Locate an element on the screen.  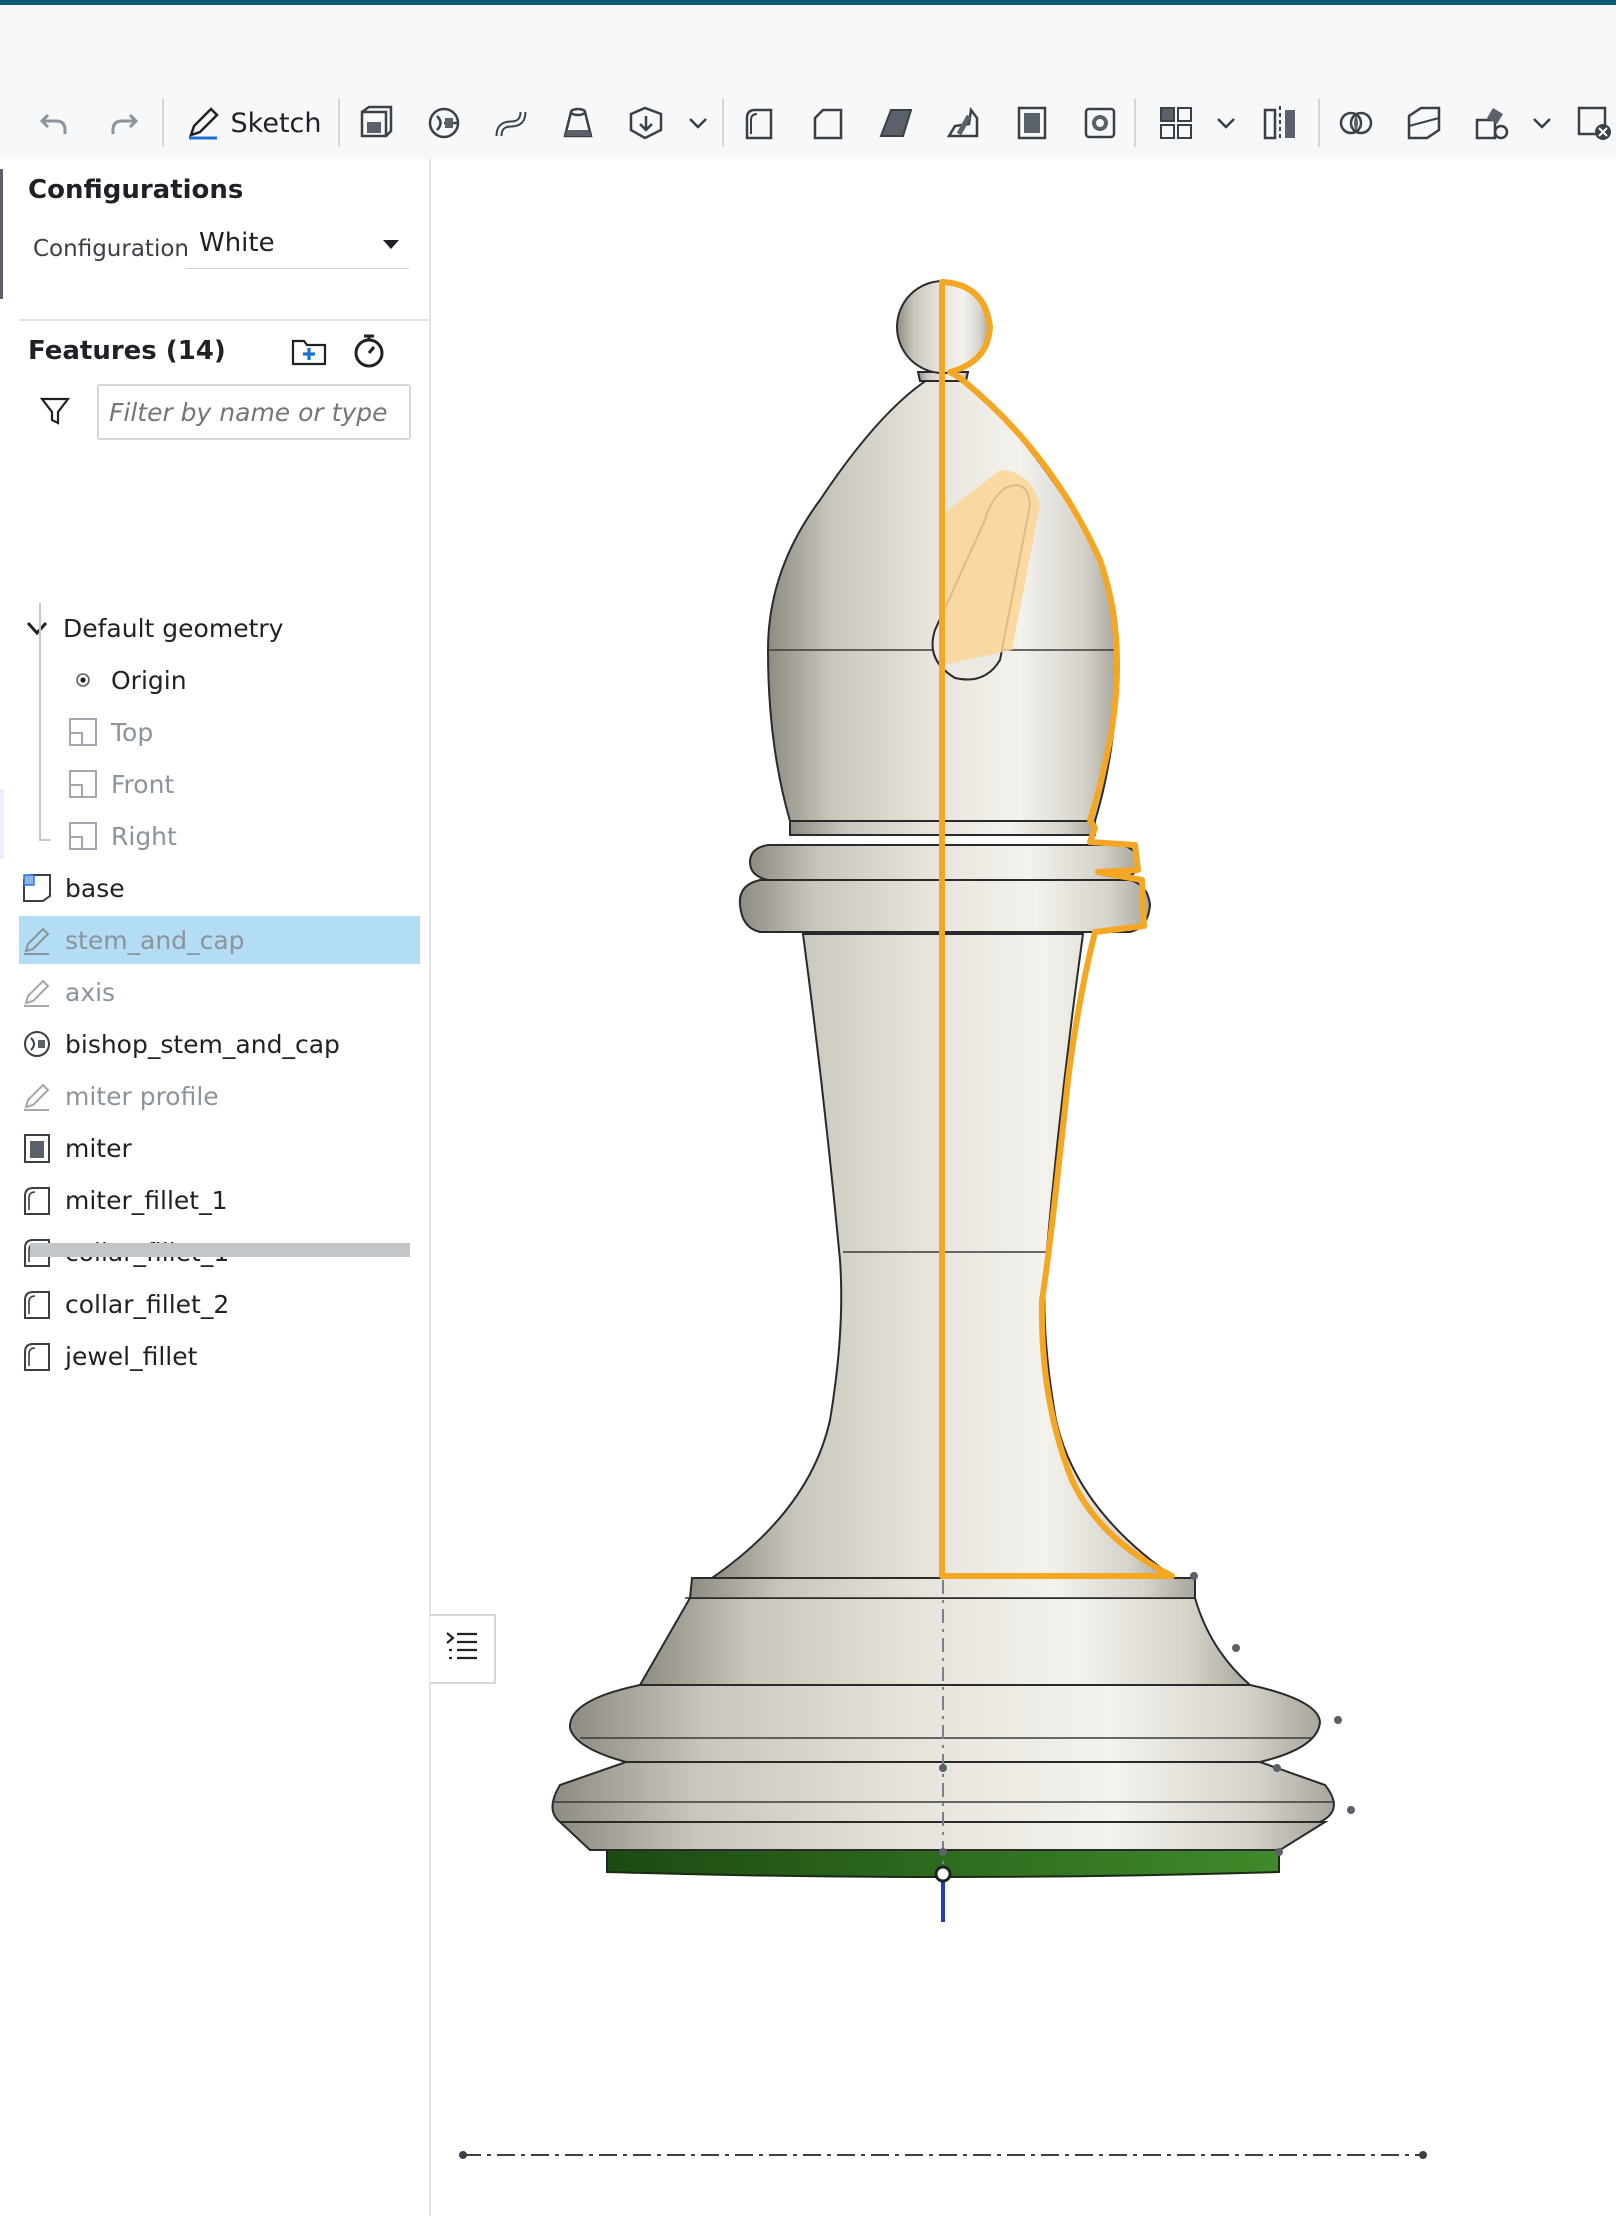
origin-marker is located at coordinates (943, 1874).